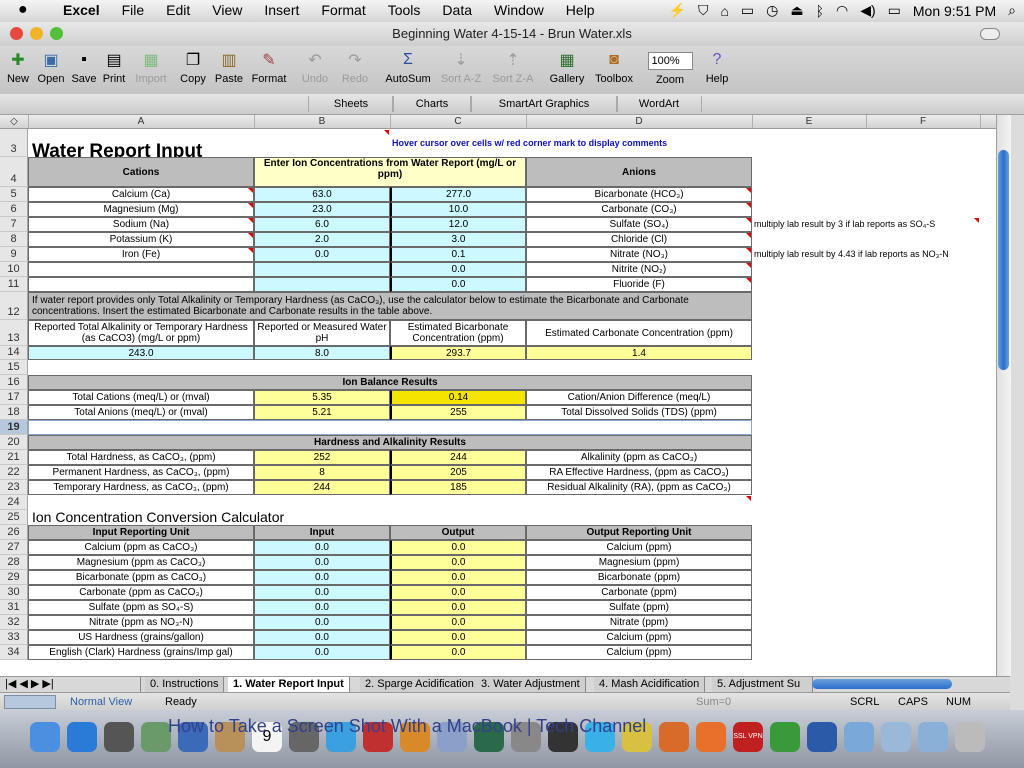  Describe the element at coordinates (458, 353) in the screenshot. I see `bicarbonate-estimate: 293.7` at that location.